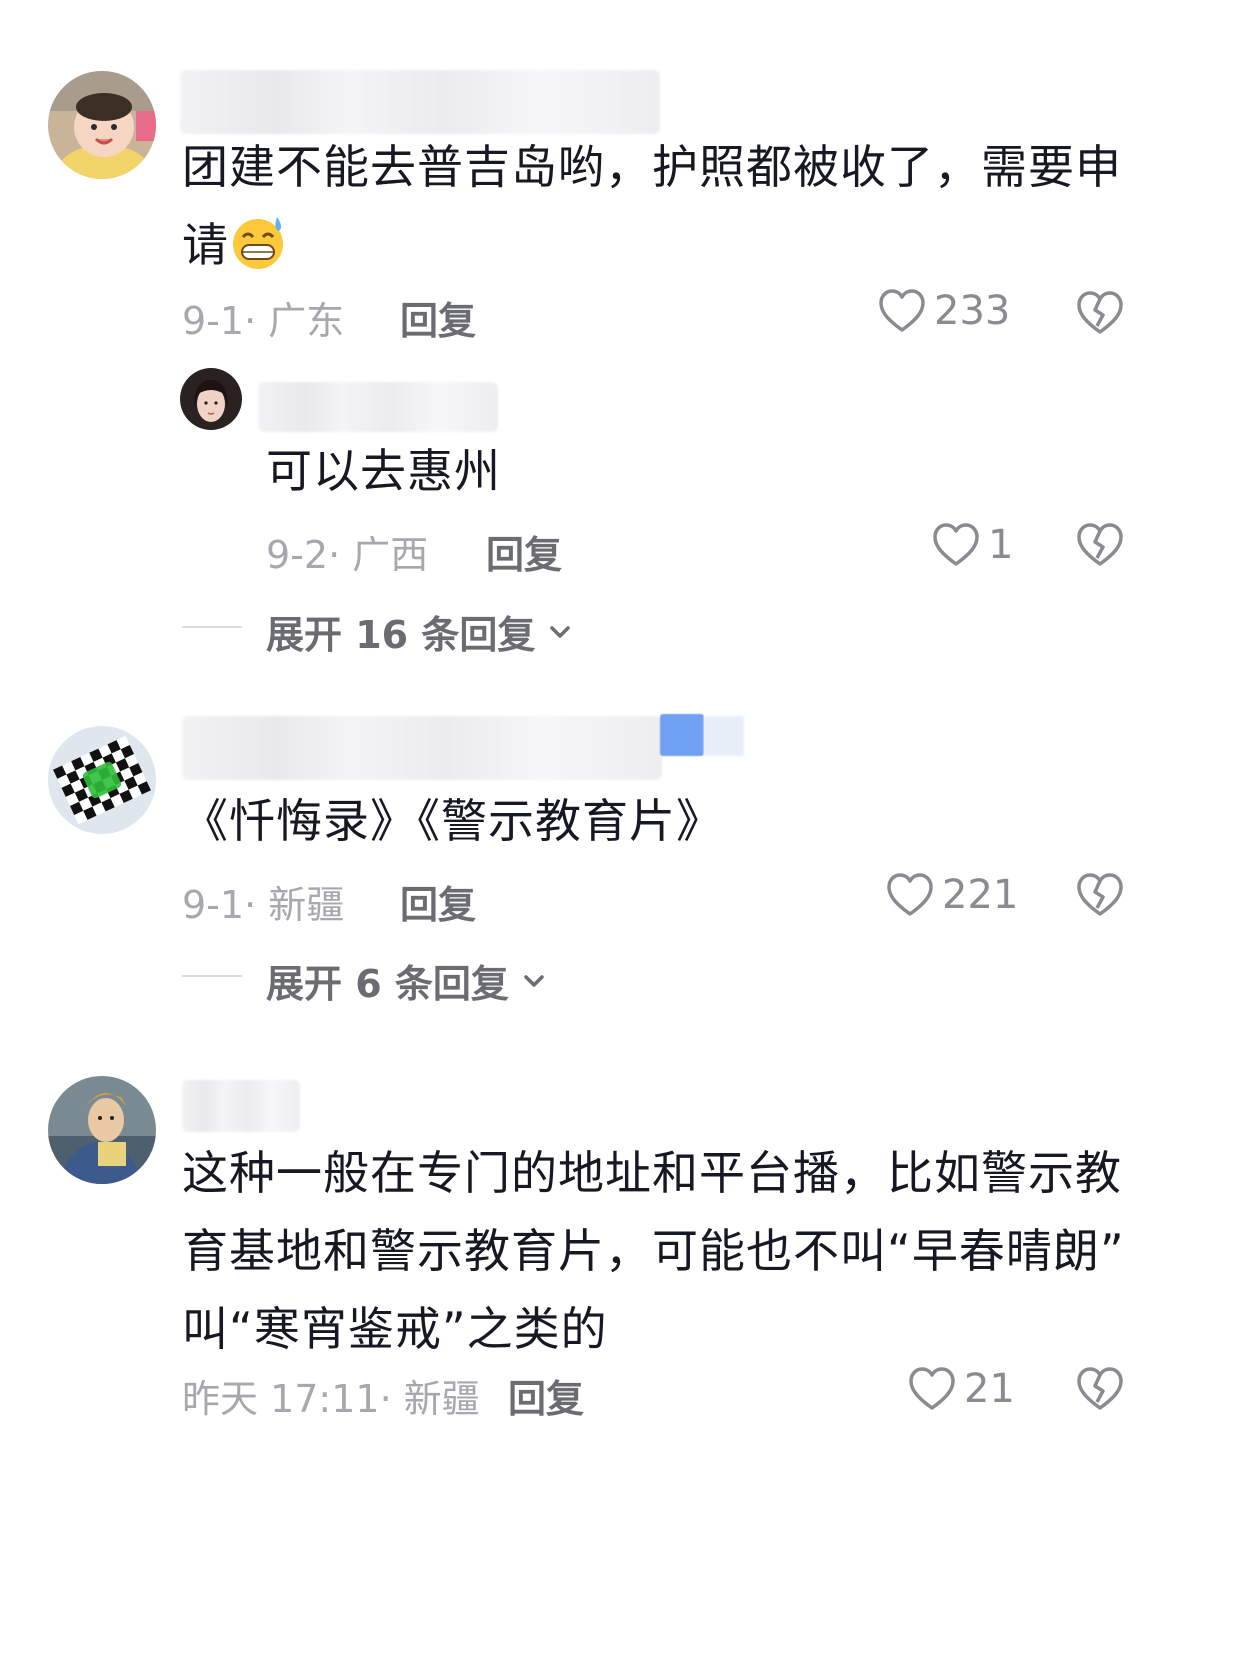  What do you see at coordinates (387, 984) in the screenshot?
I see `comment-2-expand-label: 展开 6 条回复` at bounding box center [387, 984].